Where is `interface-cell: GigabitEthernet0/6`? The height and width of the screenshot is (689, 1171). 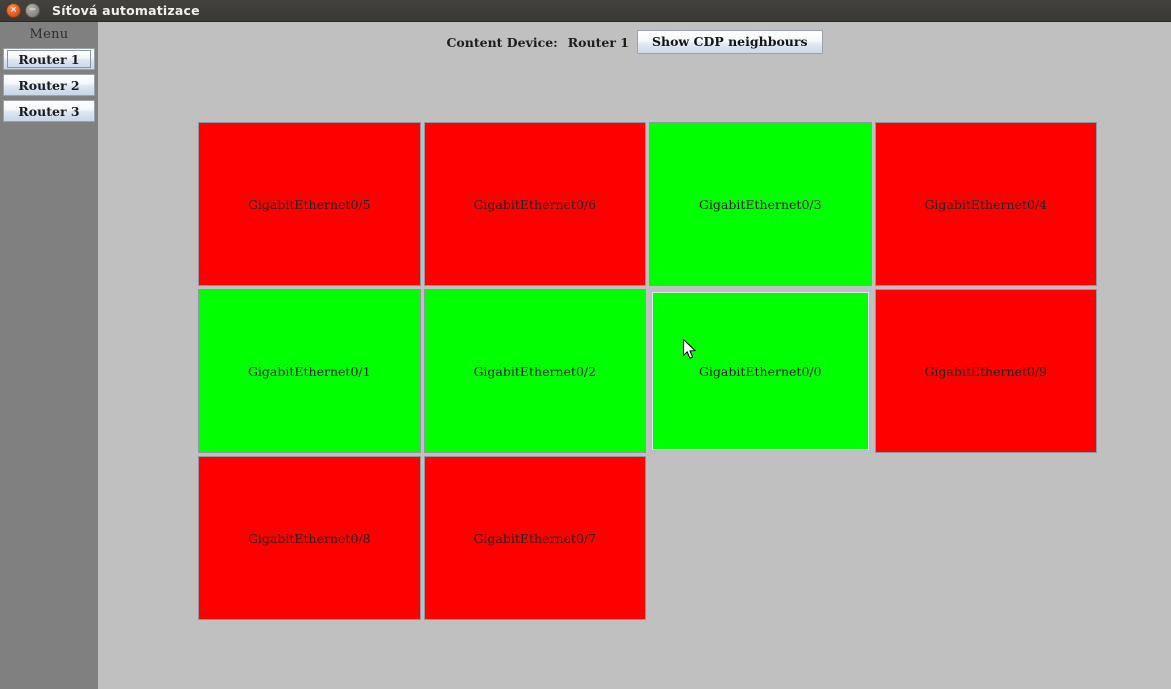 interface-cell: GigabitEthernet0/6 is located at coordinates (534, 204).